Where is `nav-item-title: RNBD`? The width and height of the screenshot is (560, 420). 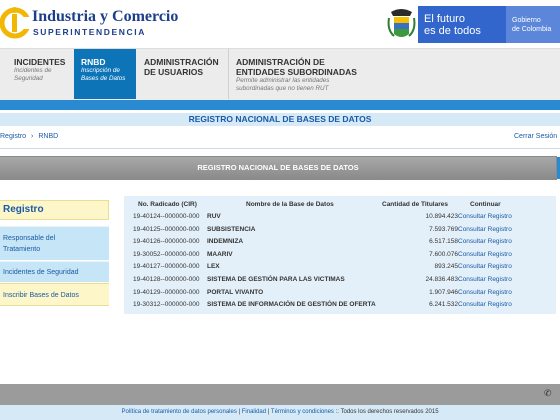
nav-item-title: RNBD is located at coordinates (93, 62).